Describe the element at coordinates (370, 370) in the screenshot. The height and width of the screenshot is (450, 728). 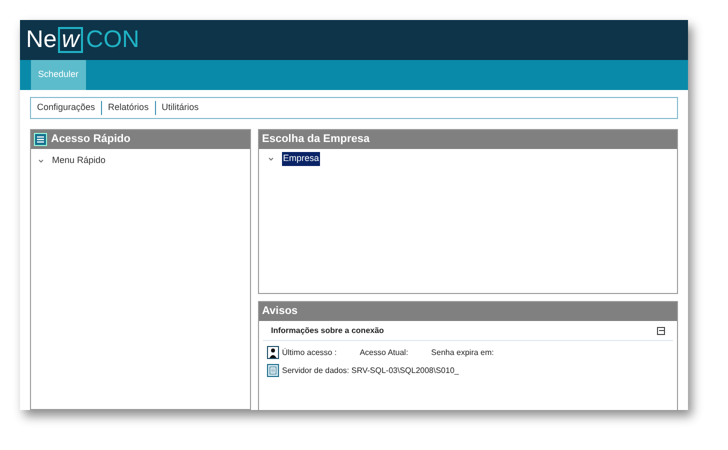
I see `info-text: Servidor de dados: SRV-SQL-03\SQL2008\S010_` at that location.